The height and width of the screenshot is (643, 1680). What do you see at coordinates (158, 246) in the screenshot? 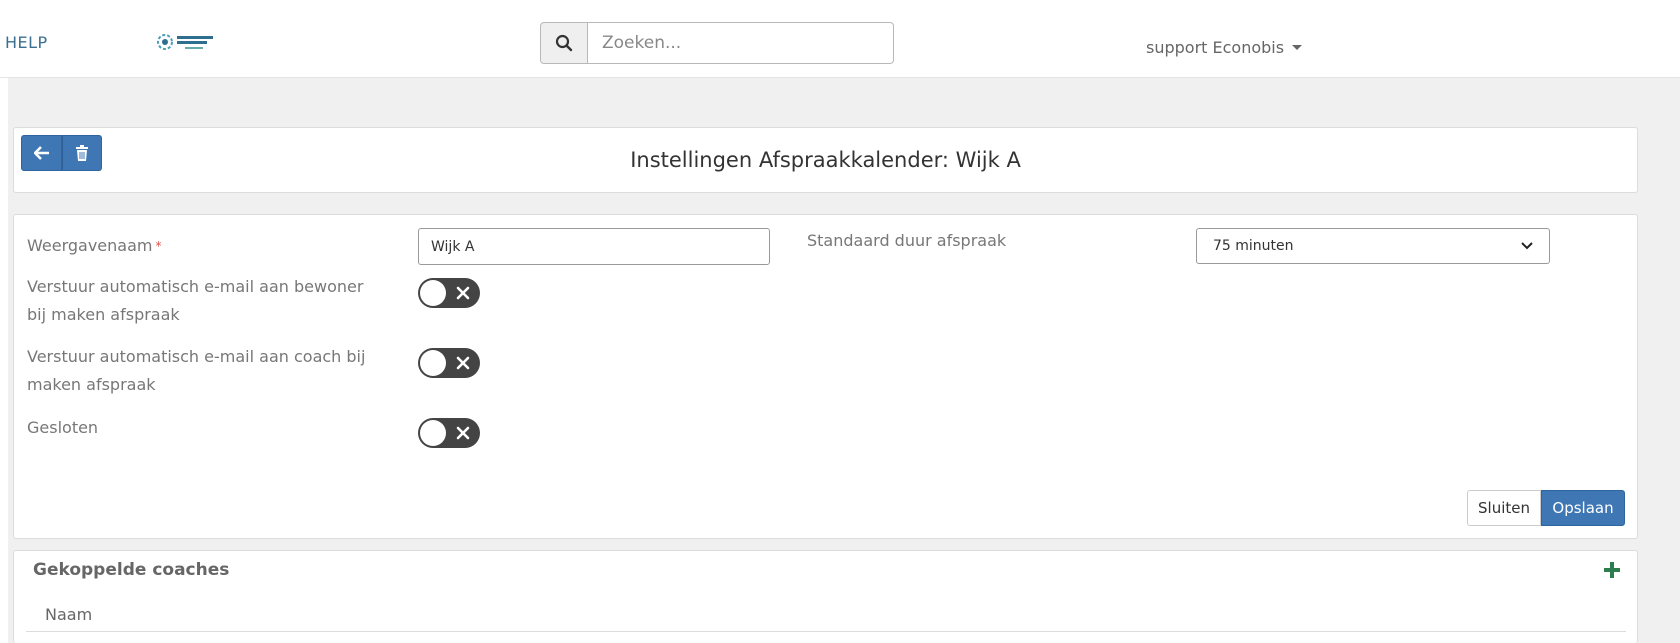
I see `required-marker: *` at bounding box center [158, 246].